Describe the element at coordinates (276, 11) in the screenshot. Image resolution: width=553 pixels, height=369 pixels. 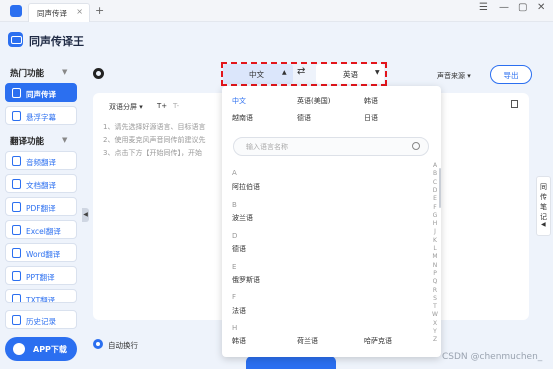
I see `window-titlebar: 同声传译 × + ☰ — ▢ ✕` at that location.